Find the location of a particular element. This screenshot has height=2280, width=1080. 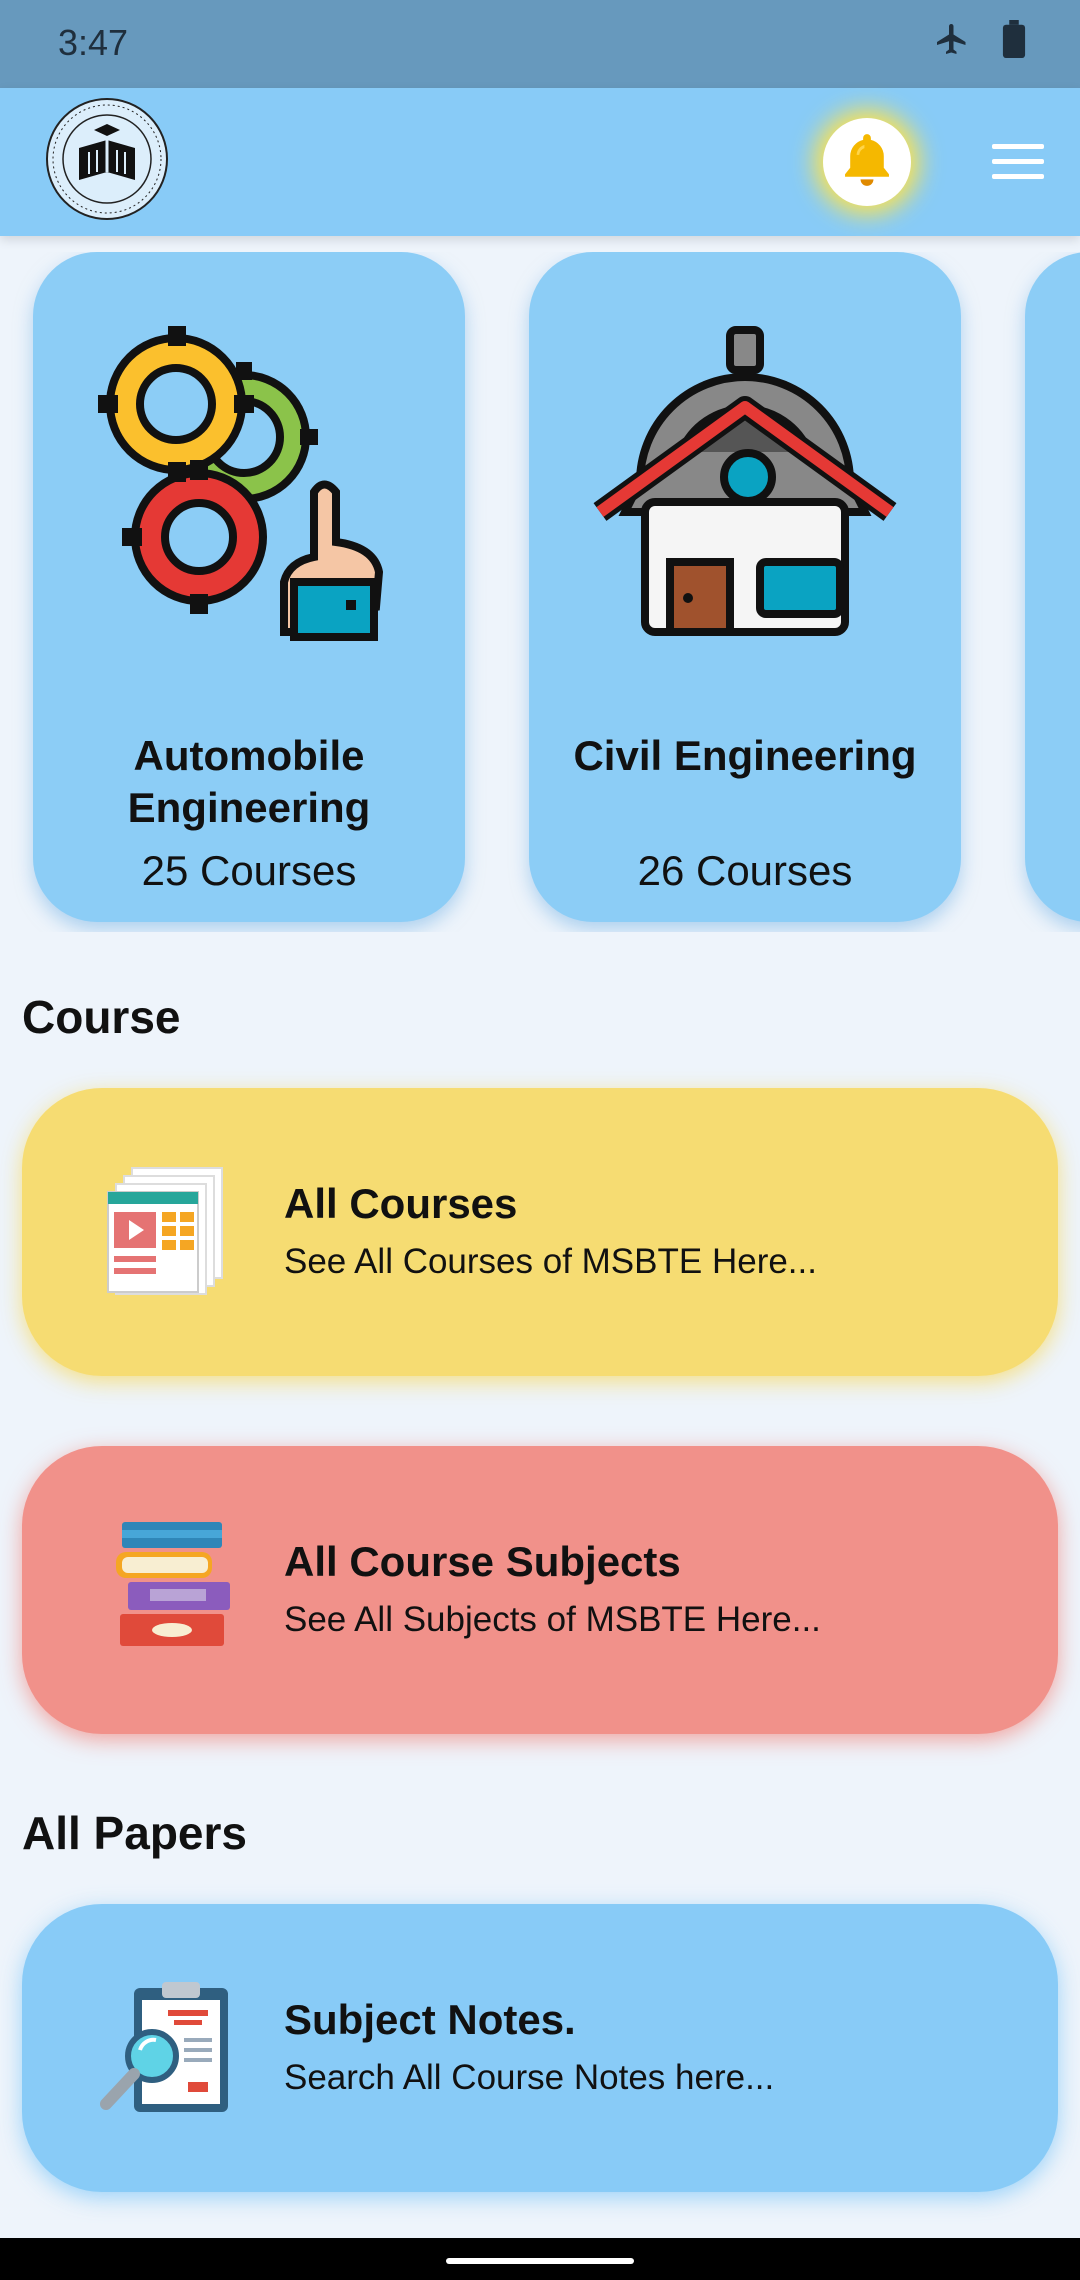

battery-icon is located at coordinates (1014, 41).